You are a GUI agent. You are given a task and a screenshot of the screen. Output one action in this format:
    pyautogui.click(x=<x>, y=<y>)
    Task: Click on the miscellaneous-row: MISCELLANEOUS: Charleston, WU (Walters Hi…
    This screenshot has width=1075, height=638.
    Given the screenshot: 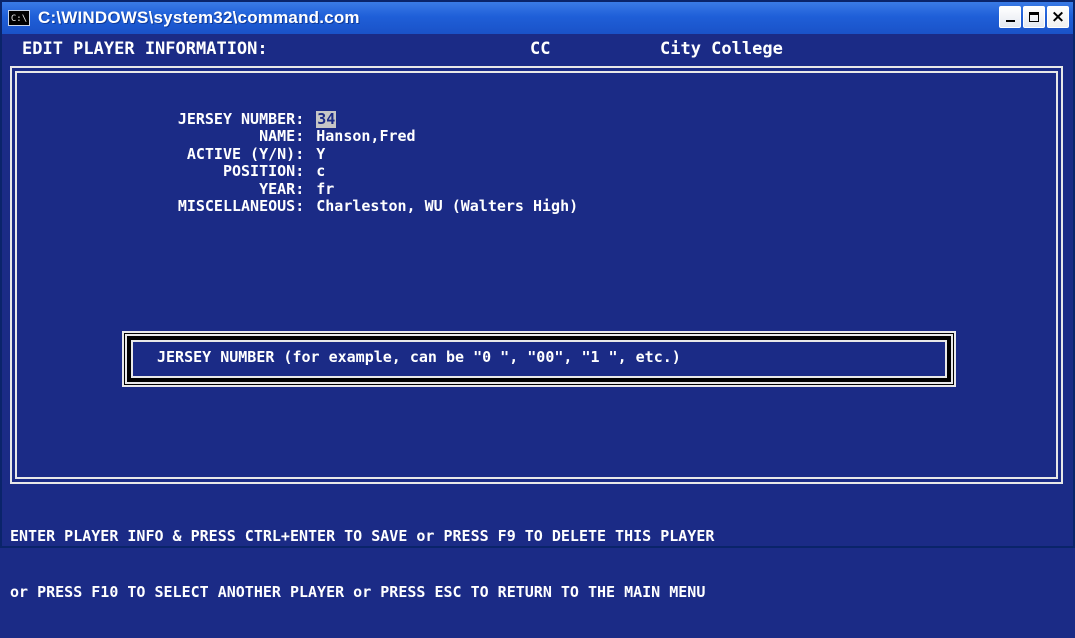 What is the action you would take?
    pyautogui.click(x=308, y=197)
    